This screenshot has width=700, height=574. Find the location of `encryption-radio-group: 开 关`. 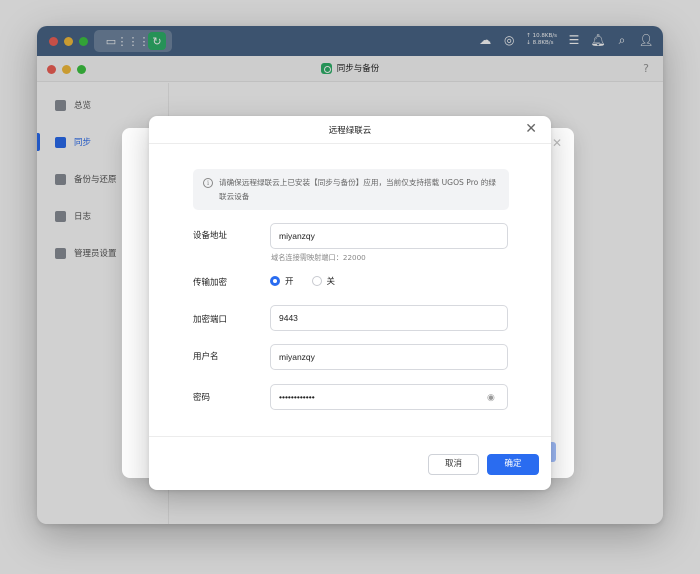

encryption-radio-group: 开 关 is located at coordinates (302, 281).